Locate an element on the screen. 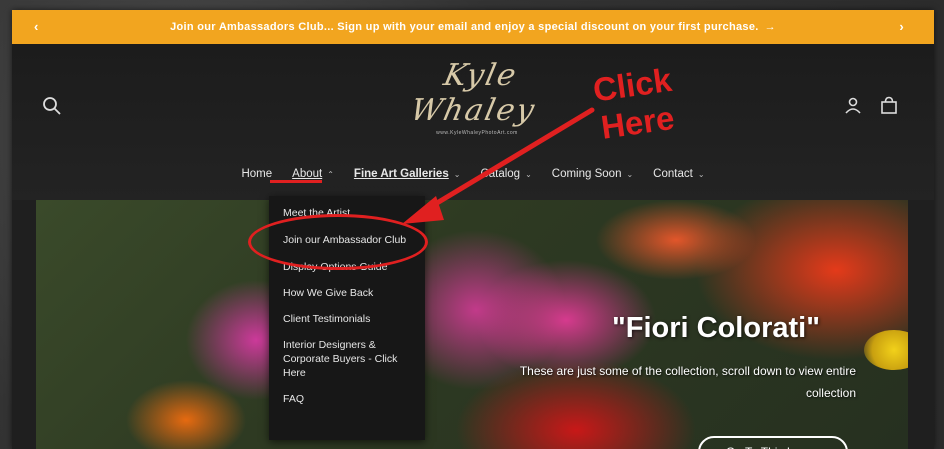 The width and height of the screenshot is (944, 449). chevron-up-icon: ⌃ is located at coordinates (330, 174).